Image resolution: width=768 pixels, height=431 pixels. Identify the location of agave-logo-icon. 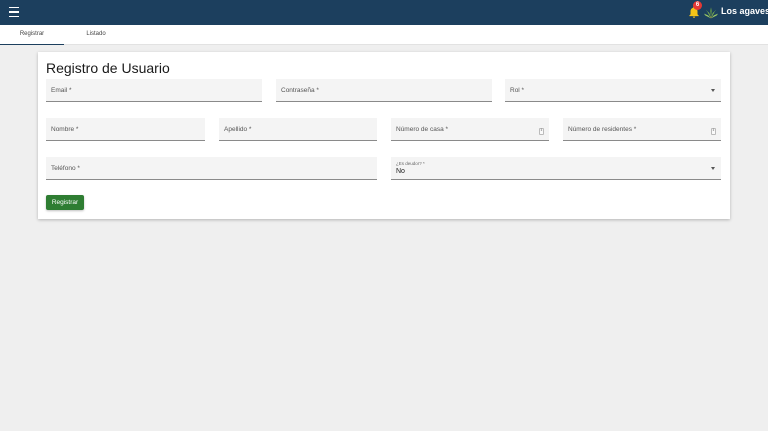
(711, 13).